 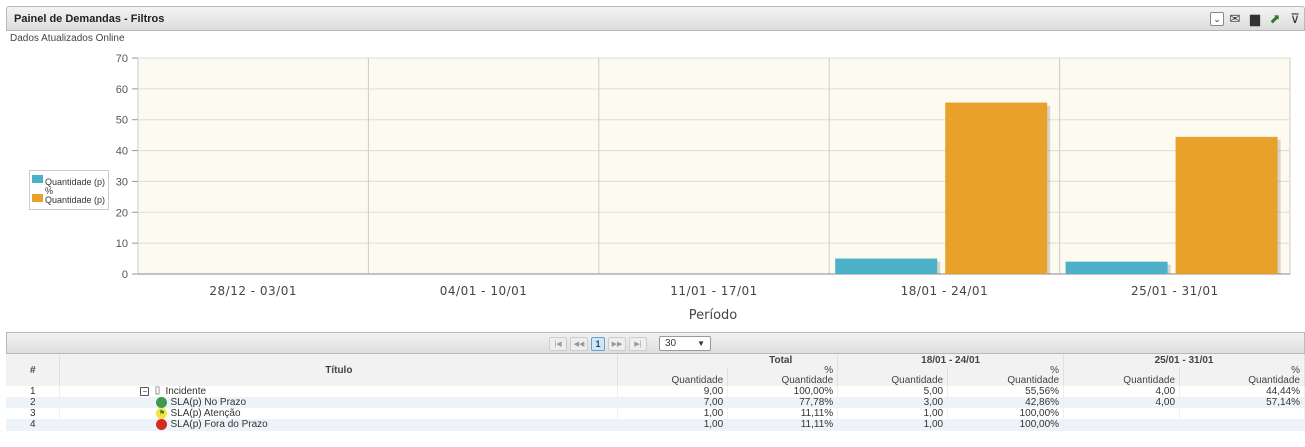 What do you see at coordinates (579, 343) in the screenshot?
I see `prev-page-button: ◀◀` at bounding box center [579, 343].